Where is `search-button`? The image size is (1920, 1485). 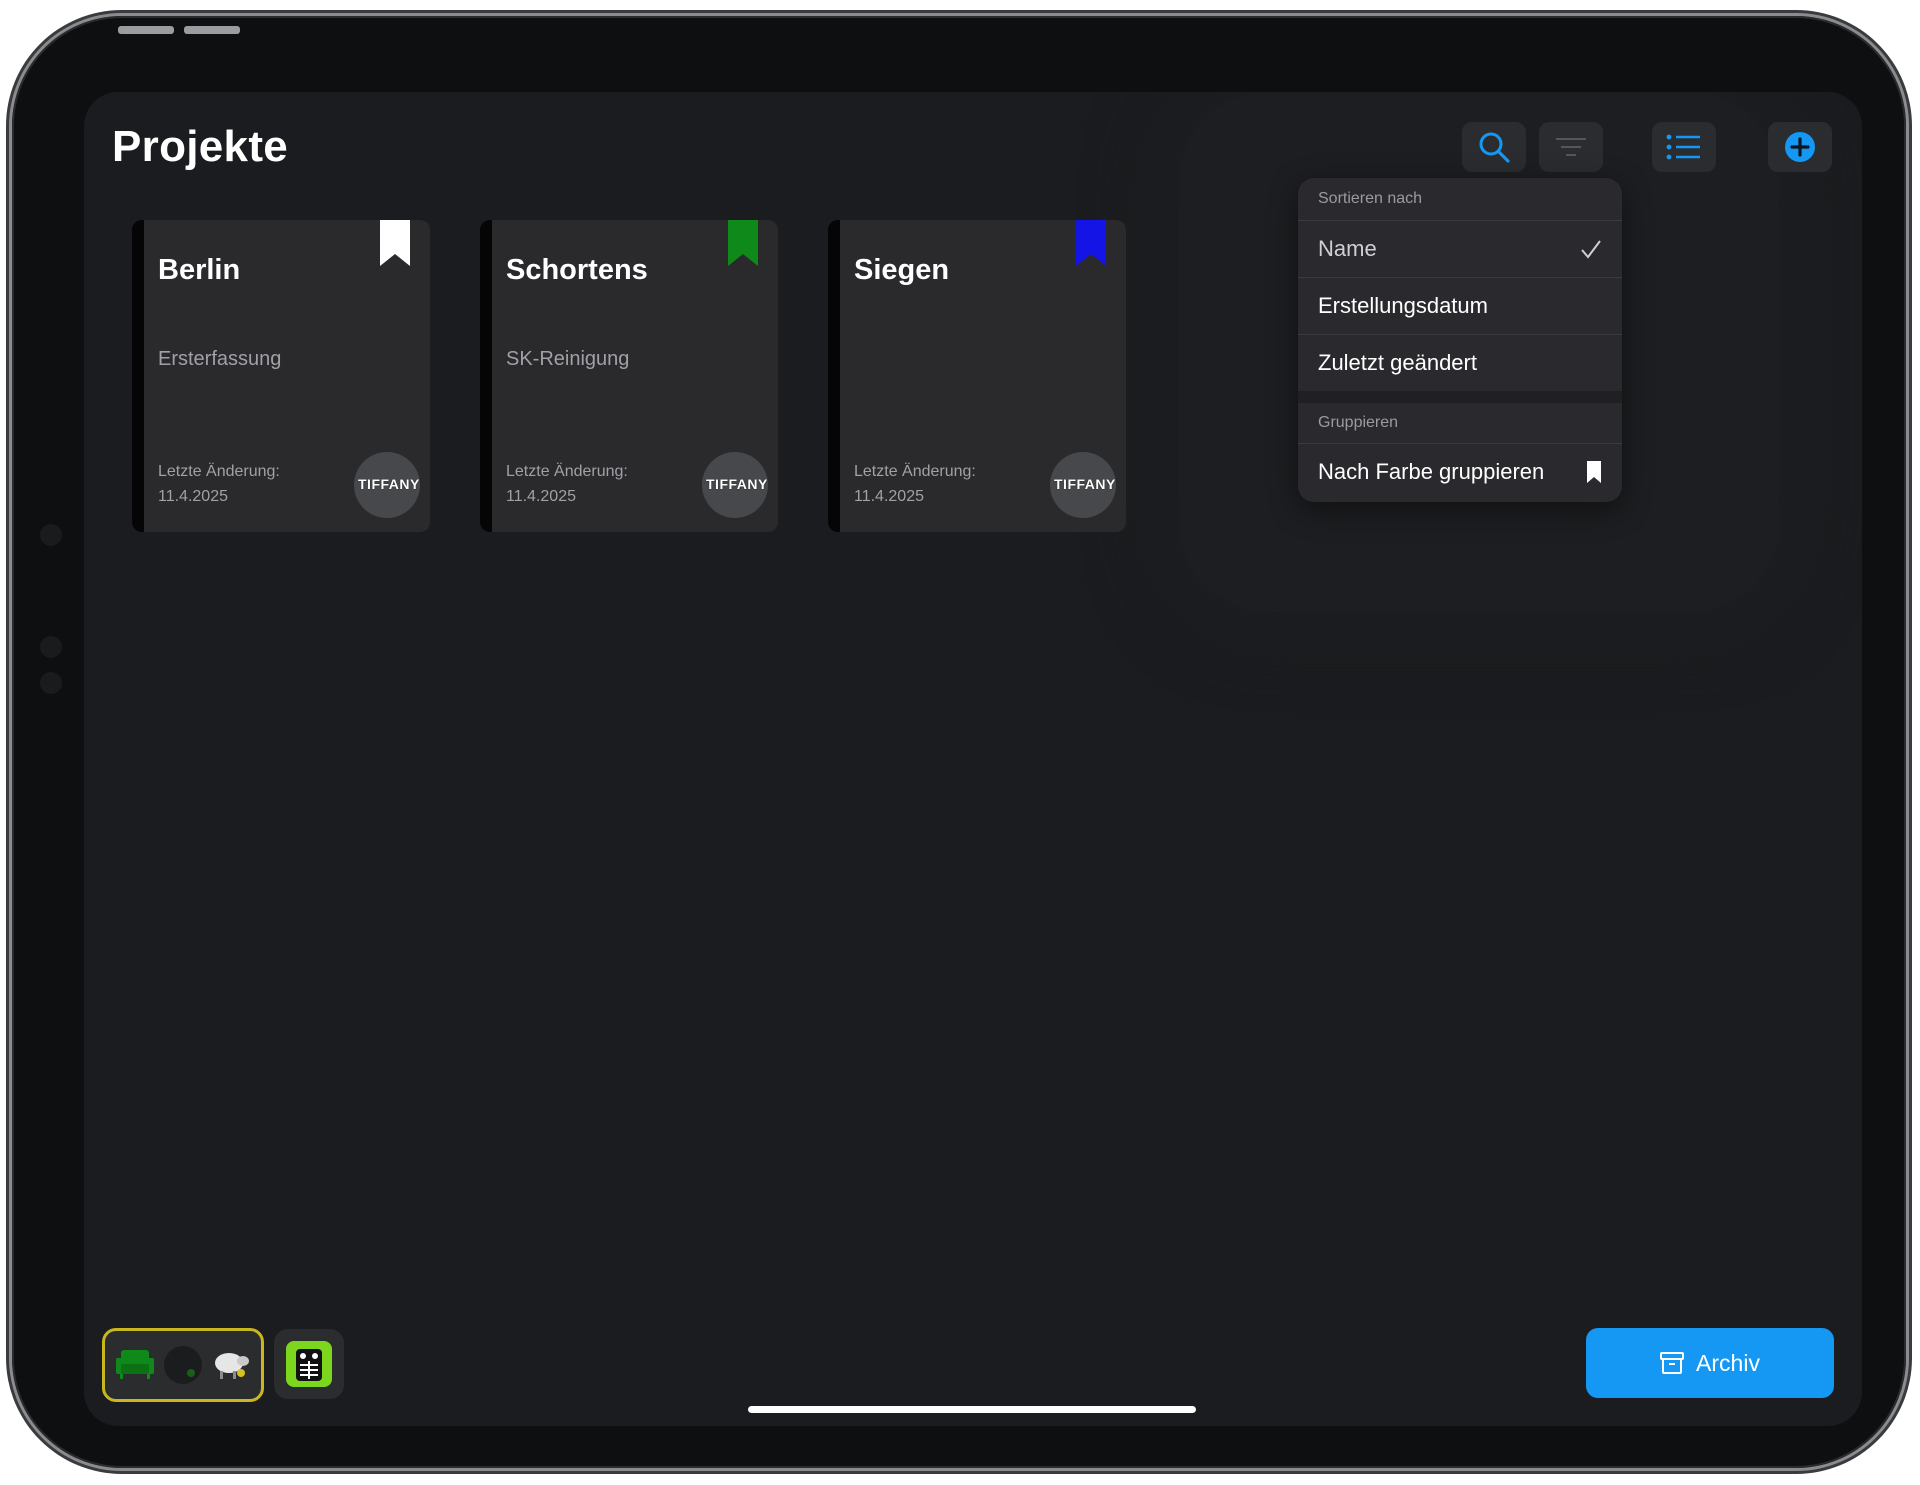
search-button is located at coordinates (1494, 147).